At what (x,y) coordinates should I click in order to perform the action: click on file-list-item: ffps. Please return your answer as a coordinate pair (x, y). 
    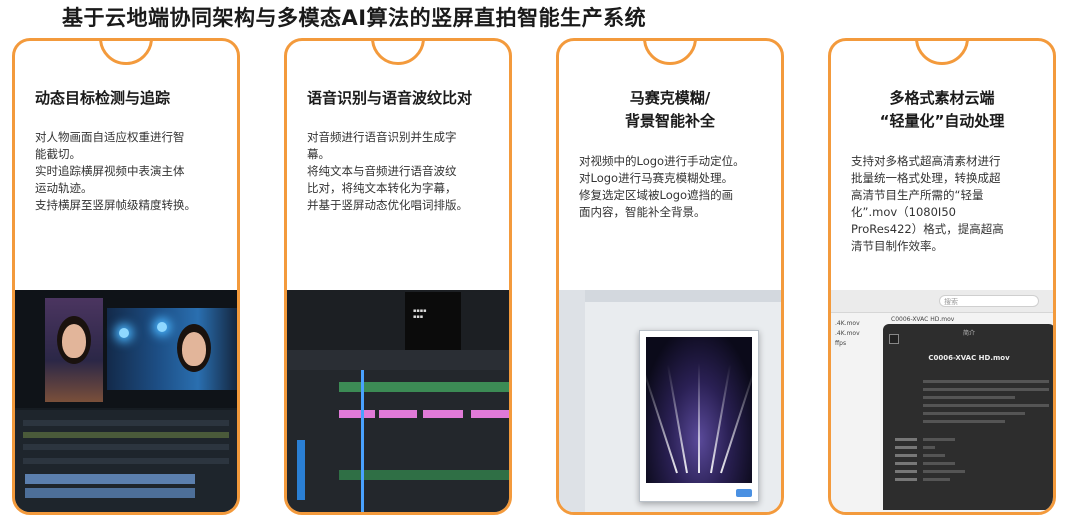
    Looking at the image, I should click on (840, 343).